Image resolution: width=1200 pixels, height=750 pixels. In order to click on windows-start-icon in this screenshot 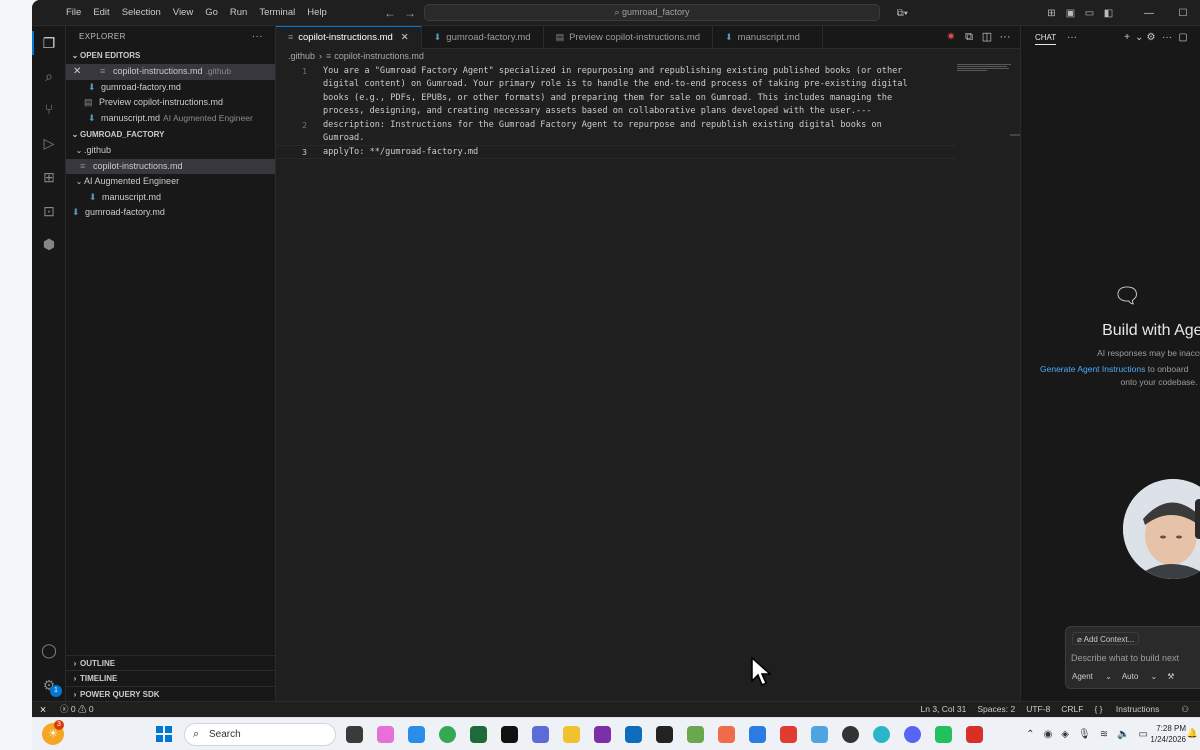, I will do `click(164, 734)`.